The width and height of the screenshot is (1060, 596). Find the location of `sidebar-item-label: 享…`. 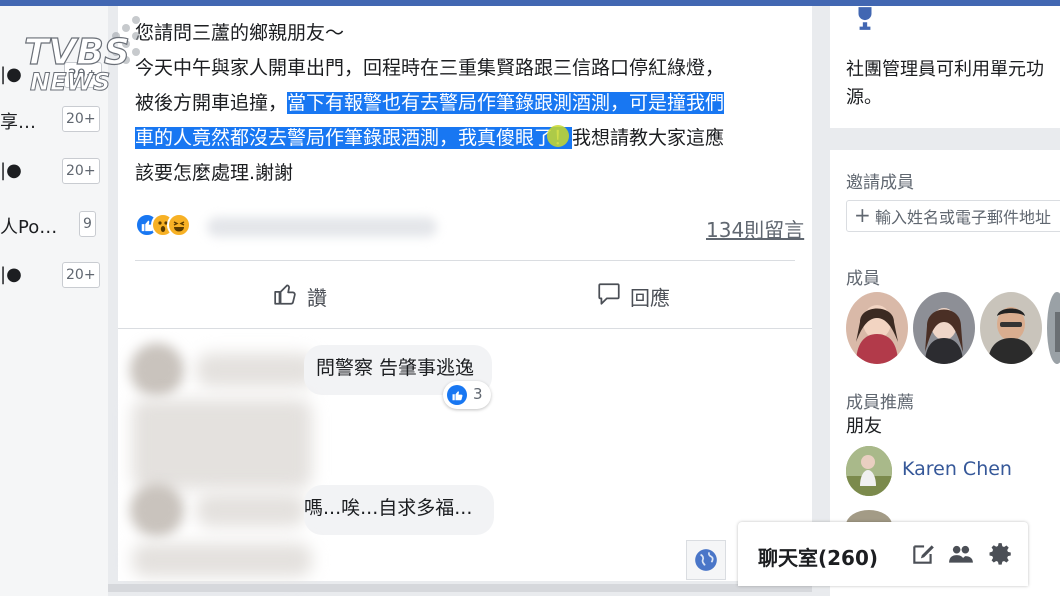

sidebar-item-label: 享… is located at coordinates (18, 122).